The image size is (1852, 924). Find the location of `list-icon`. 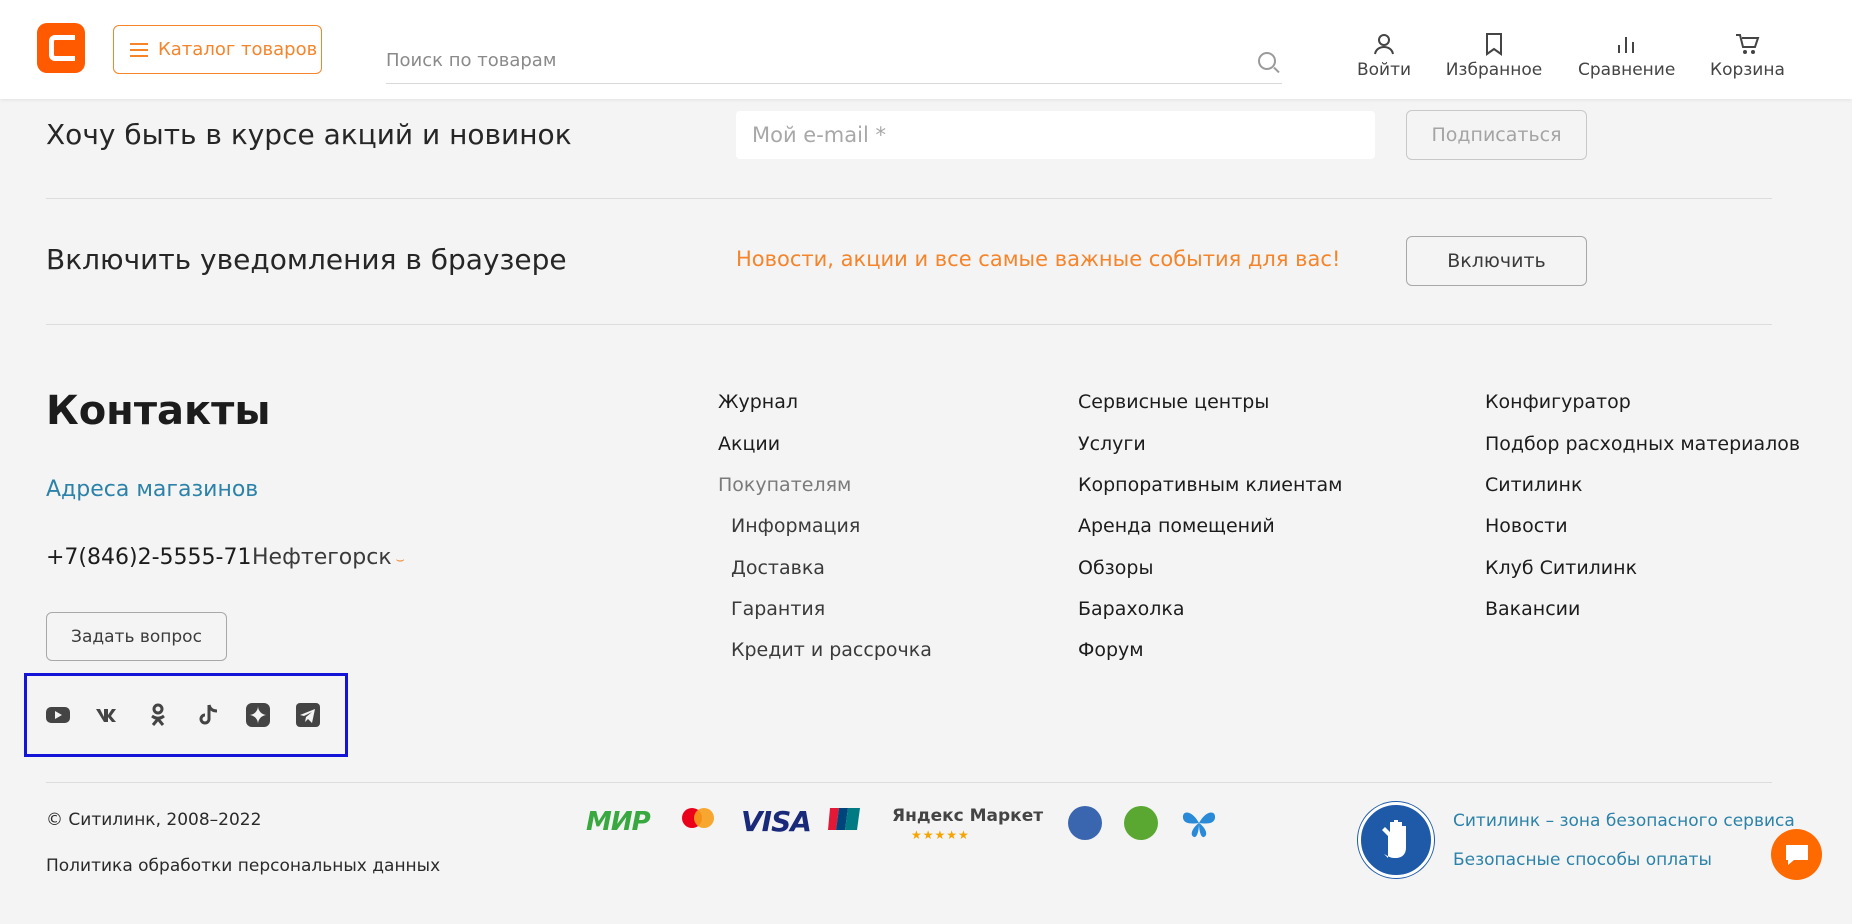

list-icon is located at coordinates (139, 50).